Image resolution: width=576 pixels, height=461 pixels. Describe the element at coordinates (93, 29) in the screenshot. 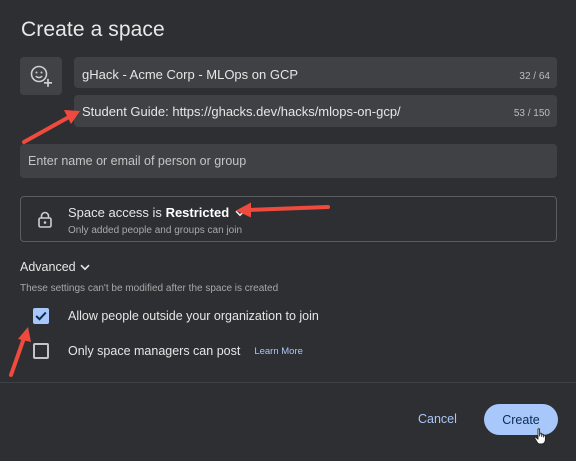

I see `dialog-title: Create a space` at that location.